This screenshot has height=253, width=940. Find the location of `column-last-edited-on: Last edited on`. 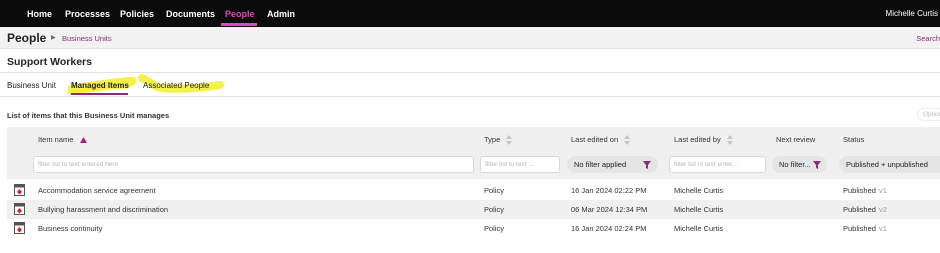

column-last-edited-on: Last edited on is located at coordinates (601, 140).